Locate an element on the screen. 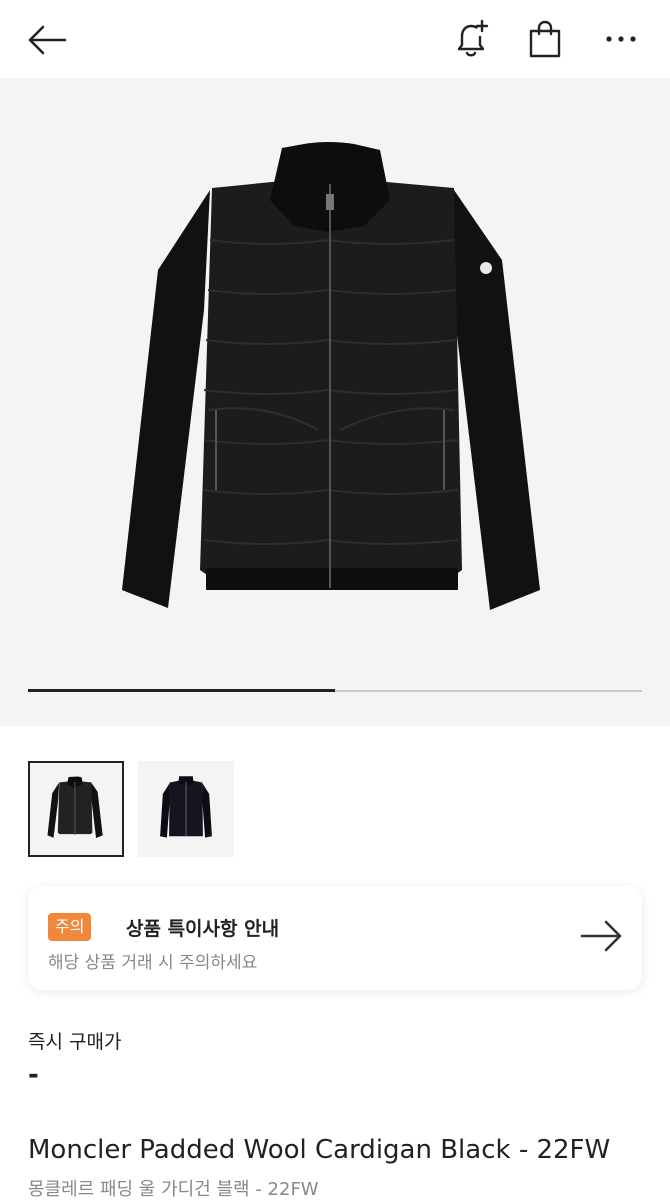 Image resolution: width=670 pixels, height=1200 pixels. shopping-bag-icon is located at coordinates (545, 39).